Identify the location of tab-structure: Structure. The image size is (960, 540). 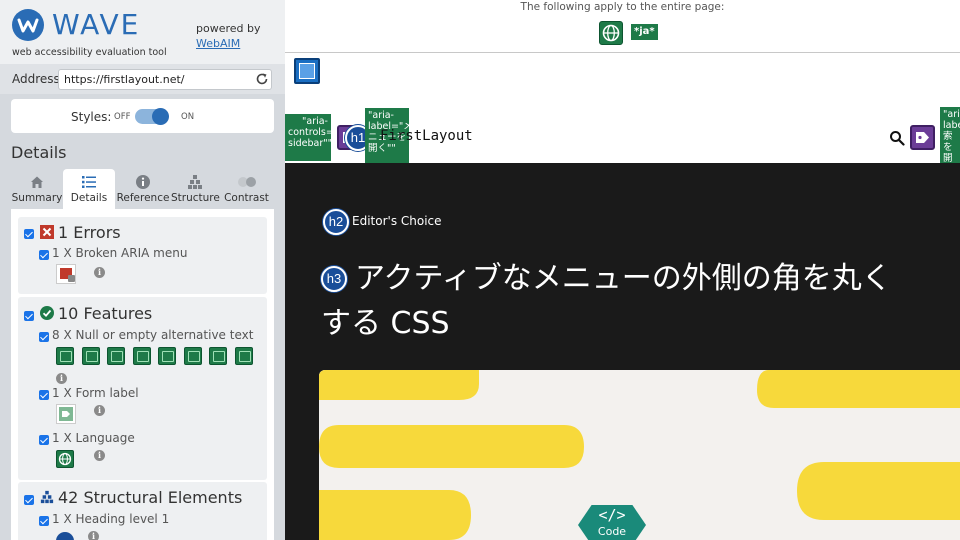
(195, 189).